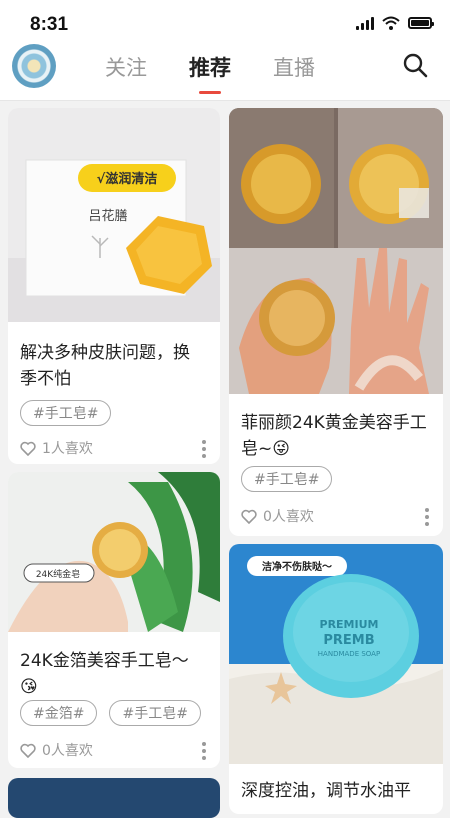 The image size is (450, 818). I want to click on tab-recommend: 推荐, so click(210, 73).